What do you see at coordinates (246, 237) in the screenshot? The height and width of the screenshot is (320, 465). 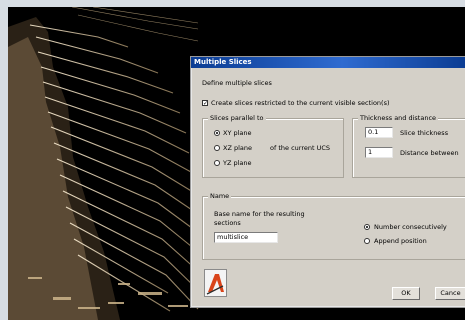 I see `base-name-input: multislice` at bounding box center [246, 237].